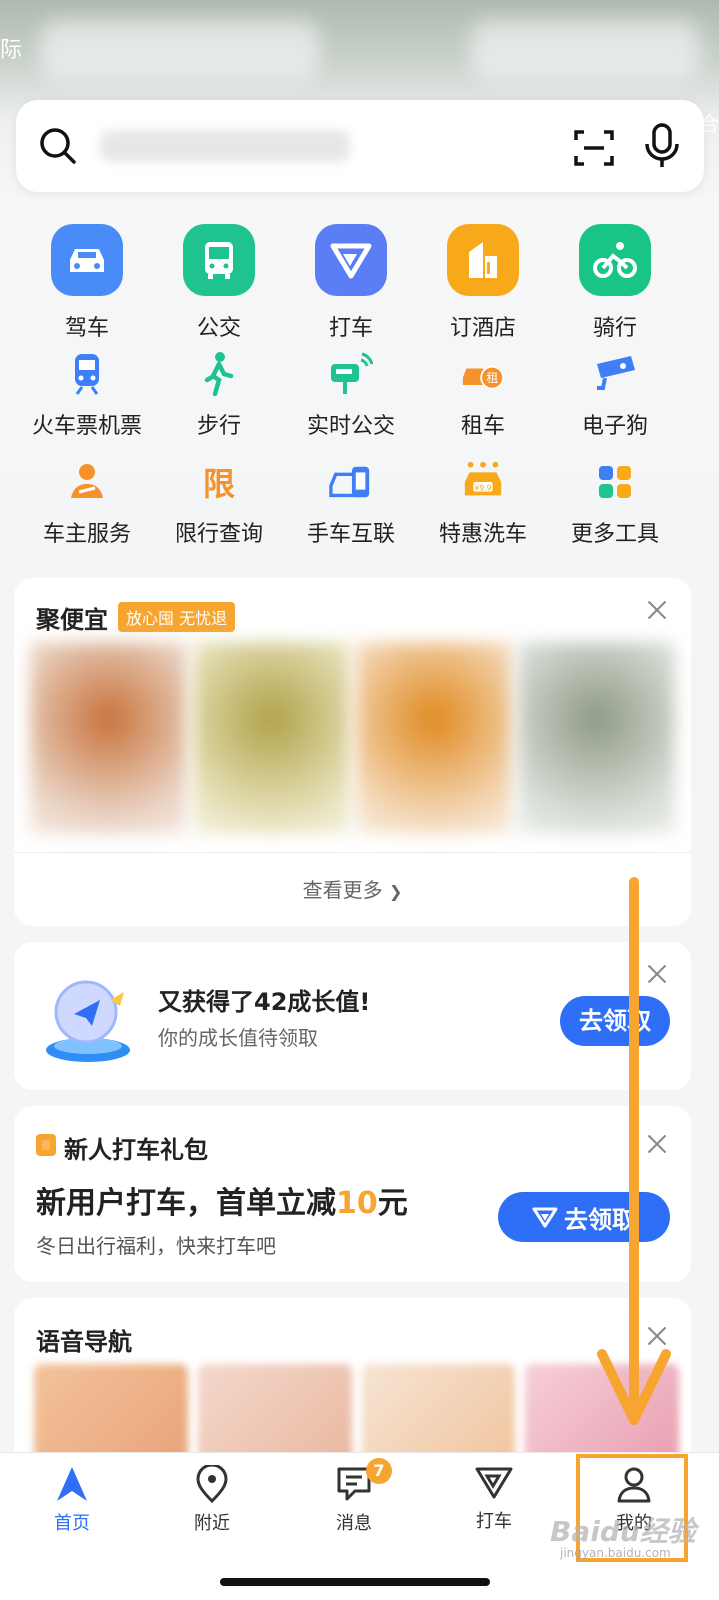  What do you see at coordinates (136, 1150) in the screenshot?
I see `new-rider-title: 新人打车礼包` at bounding box center [136, 1150].